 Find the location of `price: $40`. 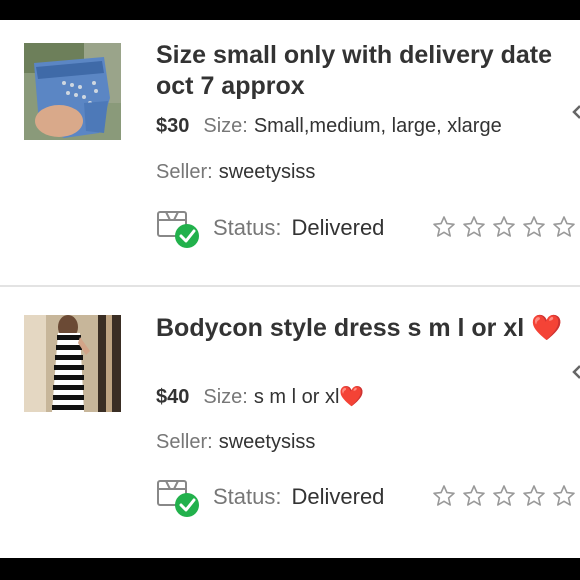

price: $40 is located at coordinates (173, 397).